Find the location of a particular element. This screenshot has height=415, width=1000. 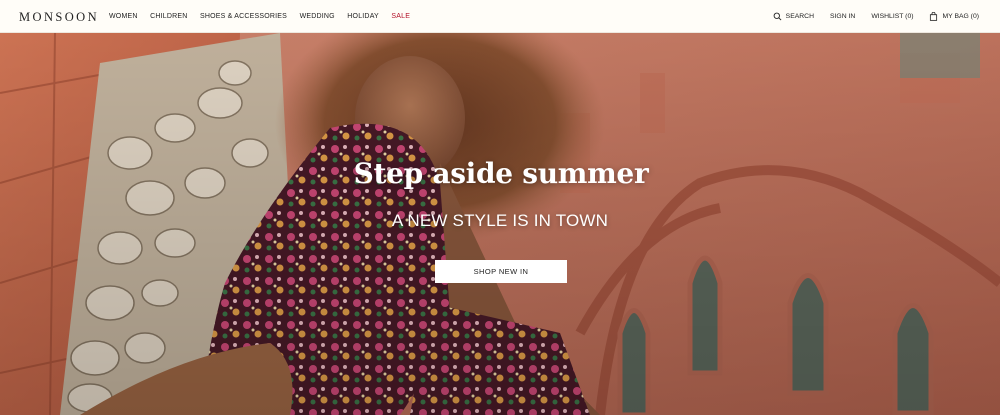

hero-title: Step aside summer is located at coordinates (501, 173).